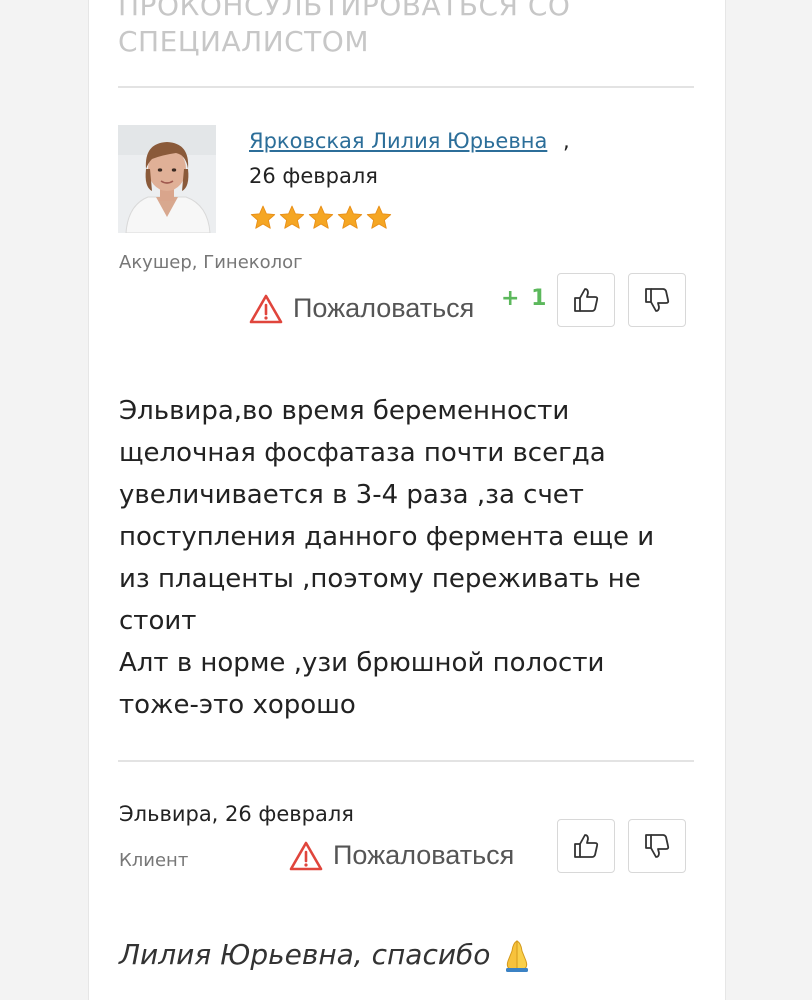 The height and width of the screenshot is (1000, 812). I want to click on client-message: Лилия Юрьевна, спасибо, so click(326, 955).